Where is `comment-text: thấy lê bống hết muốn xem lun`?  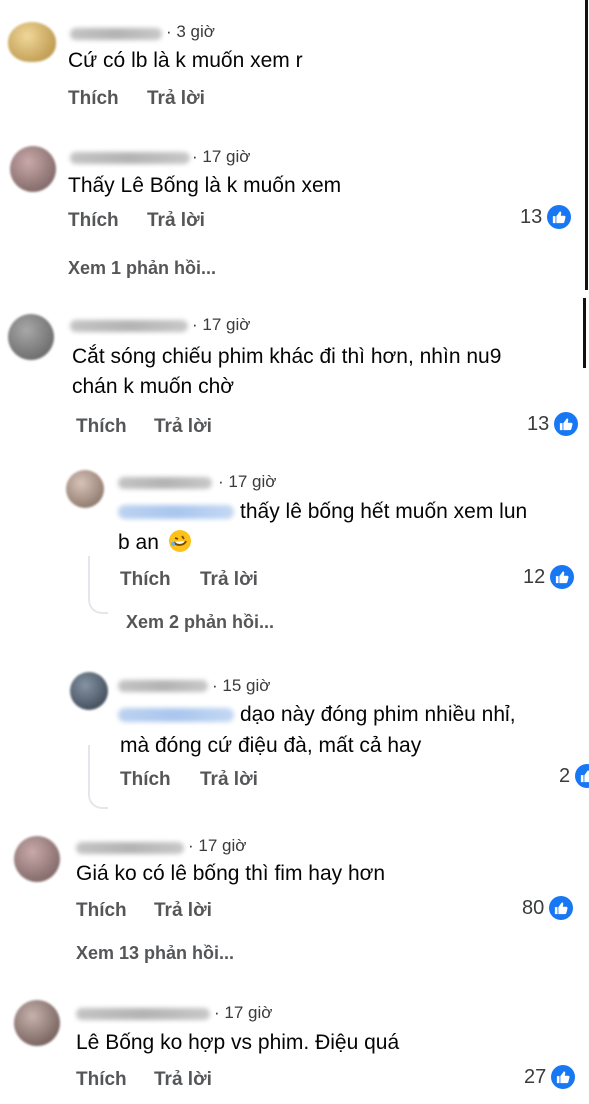 comment-text: thấy lê bống hết muốn xem lun is located at coordinates (384, 511).